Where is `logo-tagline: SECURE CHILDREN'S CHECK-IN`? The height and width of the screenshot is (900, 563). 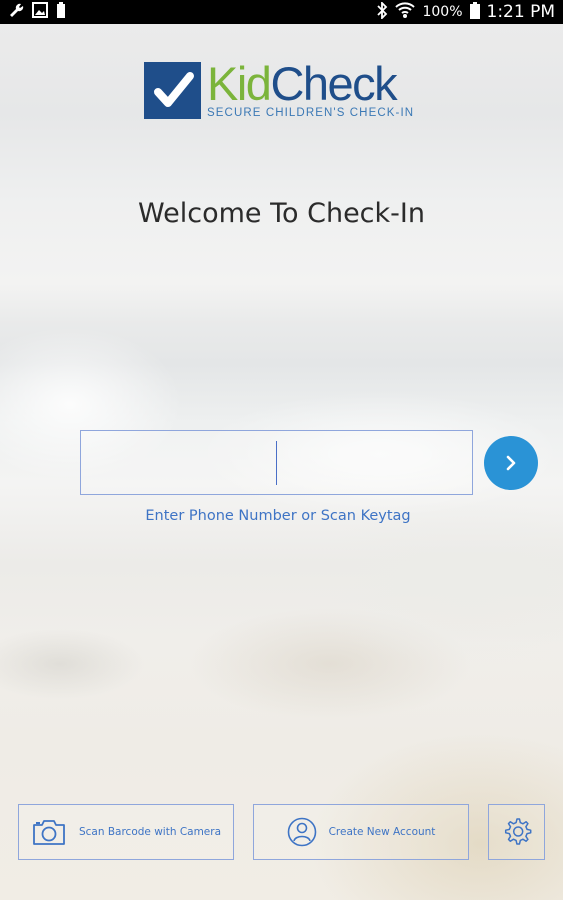
logo-tagline: SECURE CHILDREN'S CHECK-IN is located at coordinates (311, 113).